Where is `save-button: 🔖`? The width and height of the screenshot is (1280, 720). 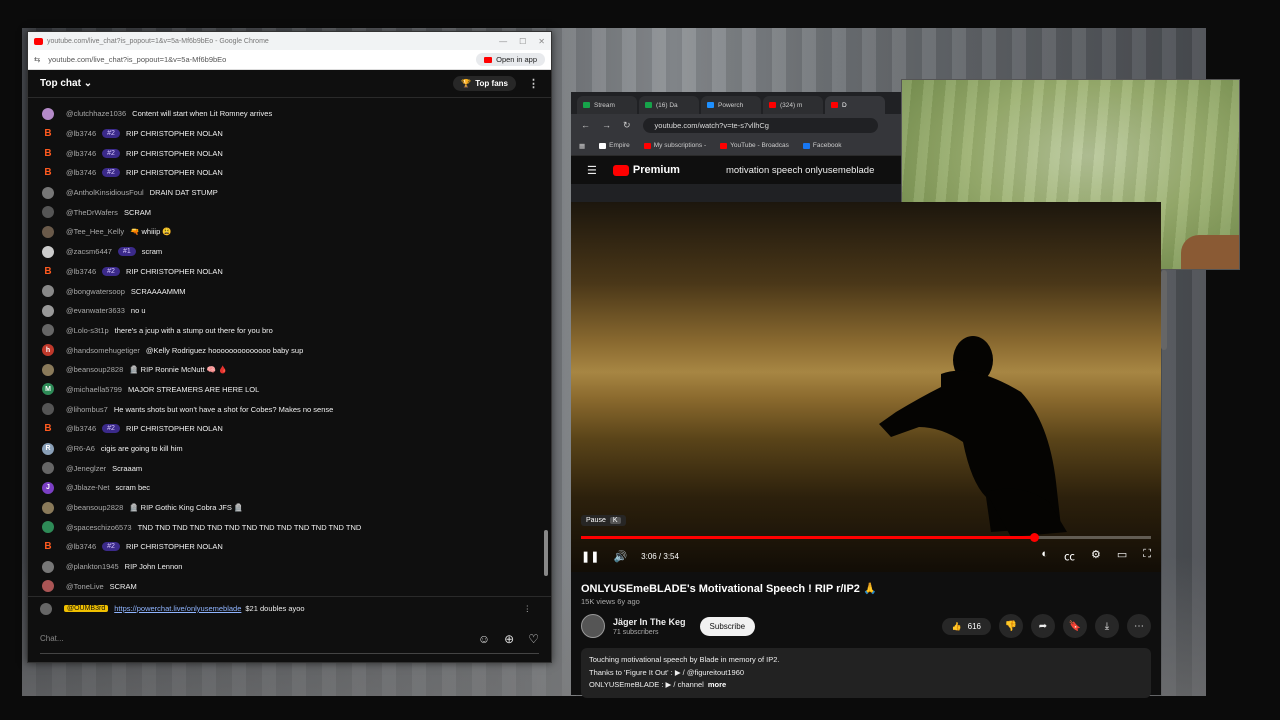
save-button: 🔖 is located at coordinates (1075, 626).